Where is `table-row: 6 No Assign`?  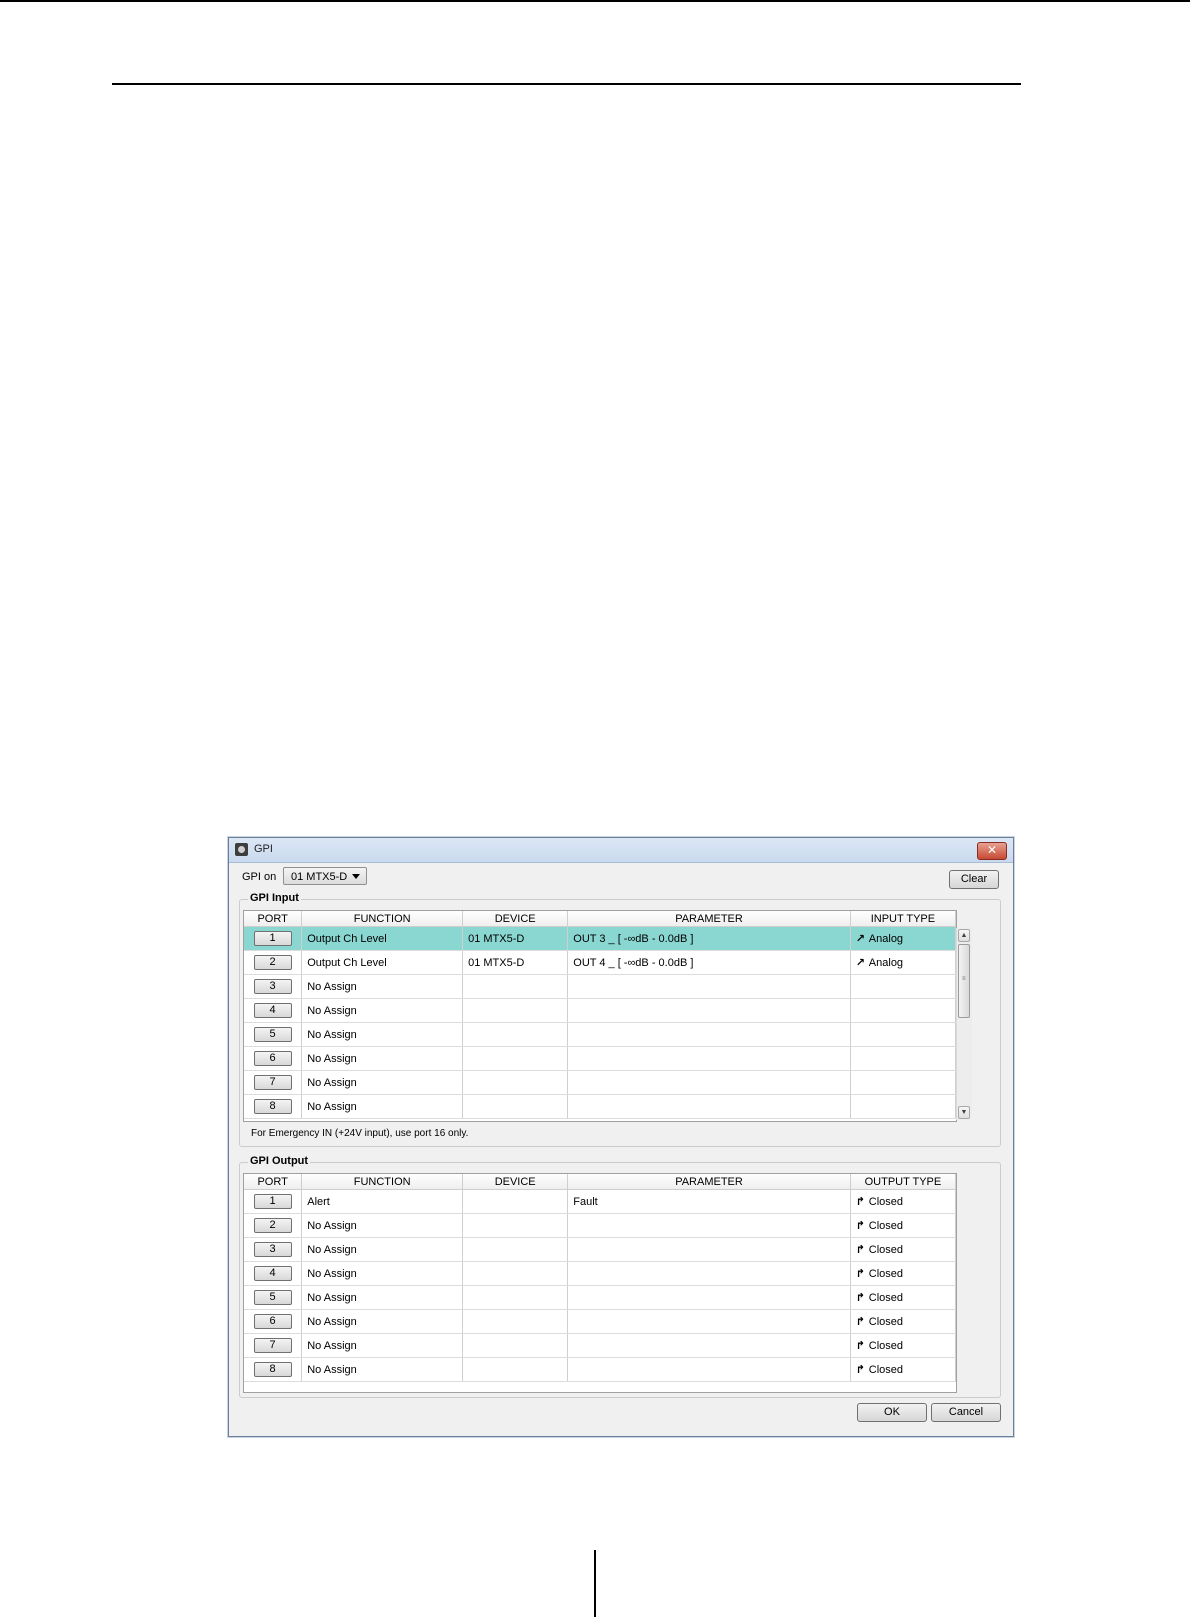 table-row: 6 No Assign is located at coordinates (600, 1058).